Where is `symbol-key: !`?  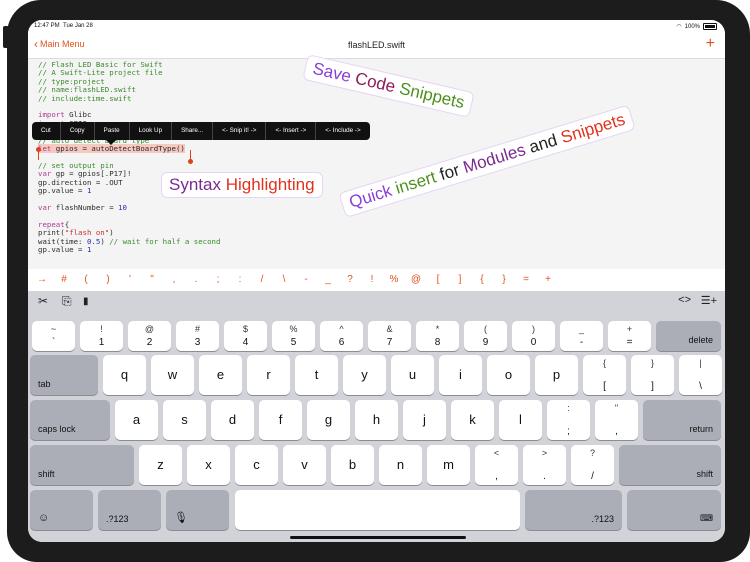
symbol-key: ! is located at coordinates (372, 280).